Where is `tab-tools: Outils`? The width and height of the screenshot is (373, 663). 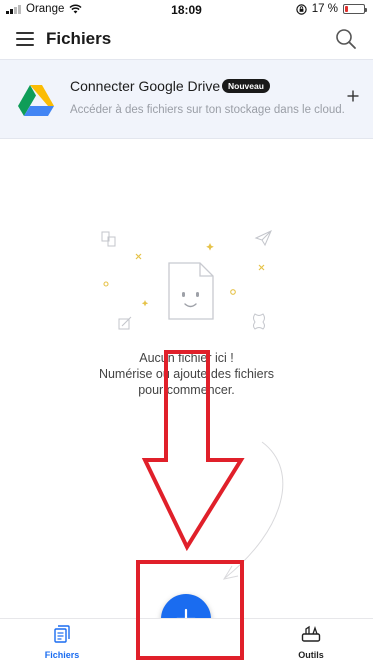 tab-tools: Outils is located at coordinates (311, 642).